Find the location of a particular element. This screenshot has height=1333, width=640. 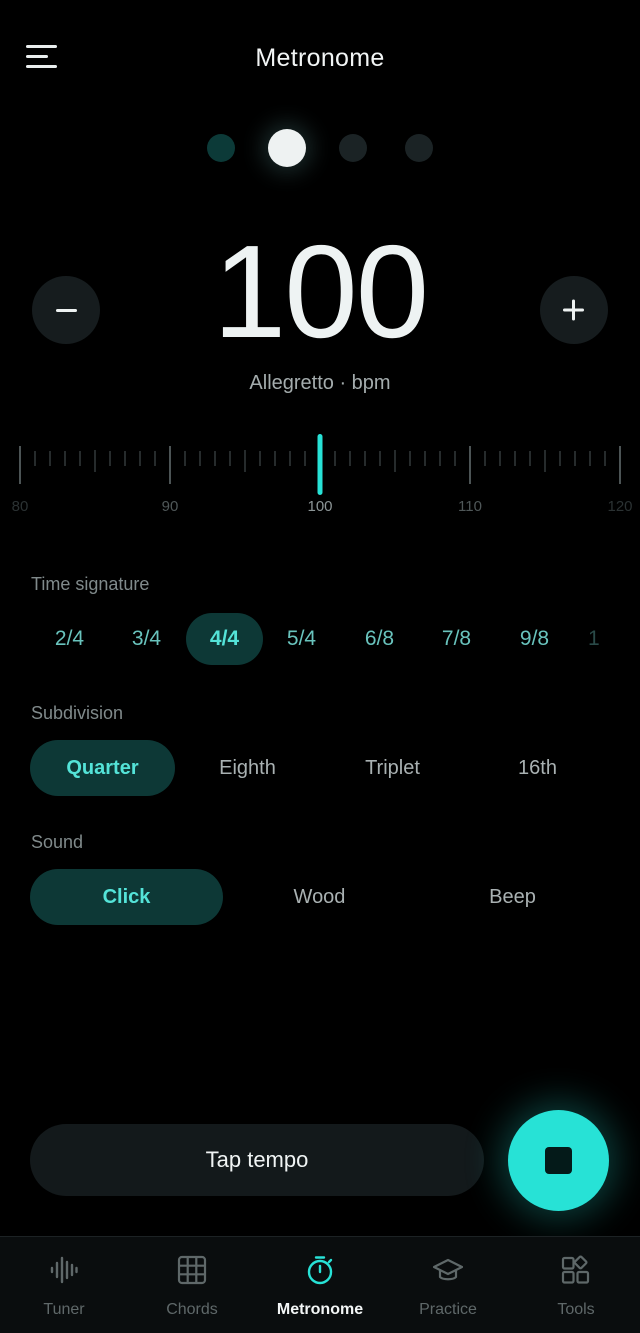

nav-practice: Practice is located at coordinates (448, 1285).